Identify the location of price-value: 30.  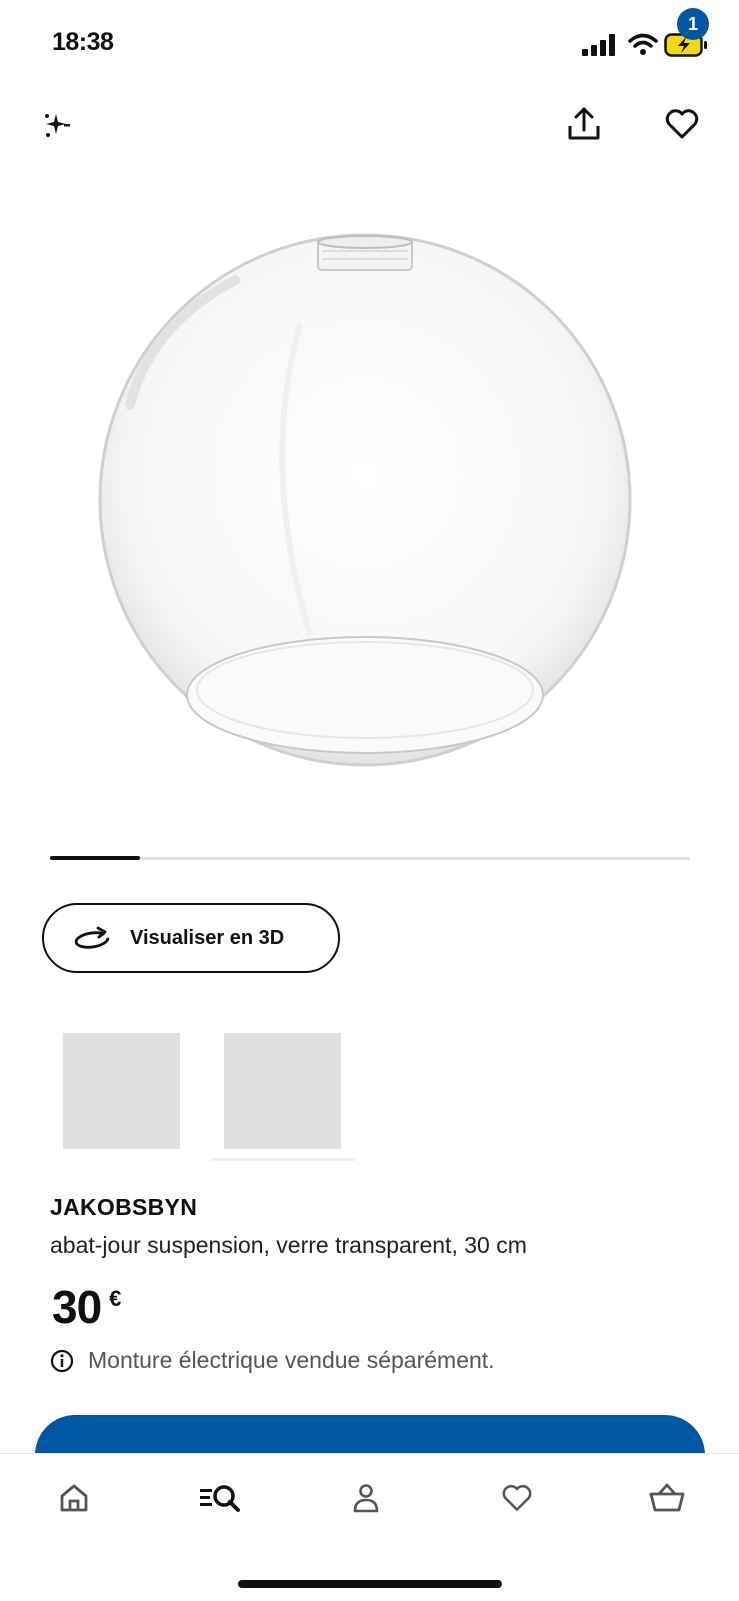
(77, 1307).